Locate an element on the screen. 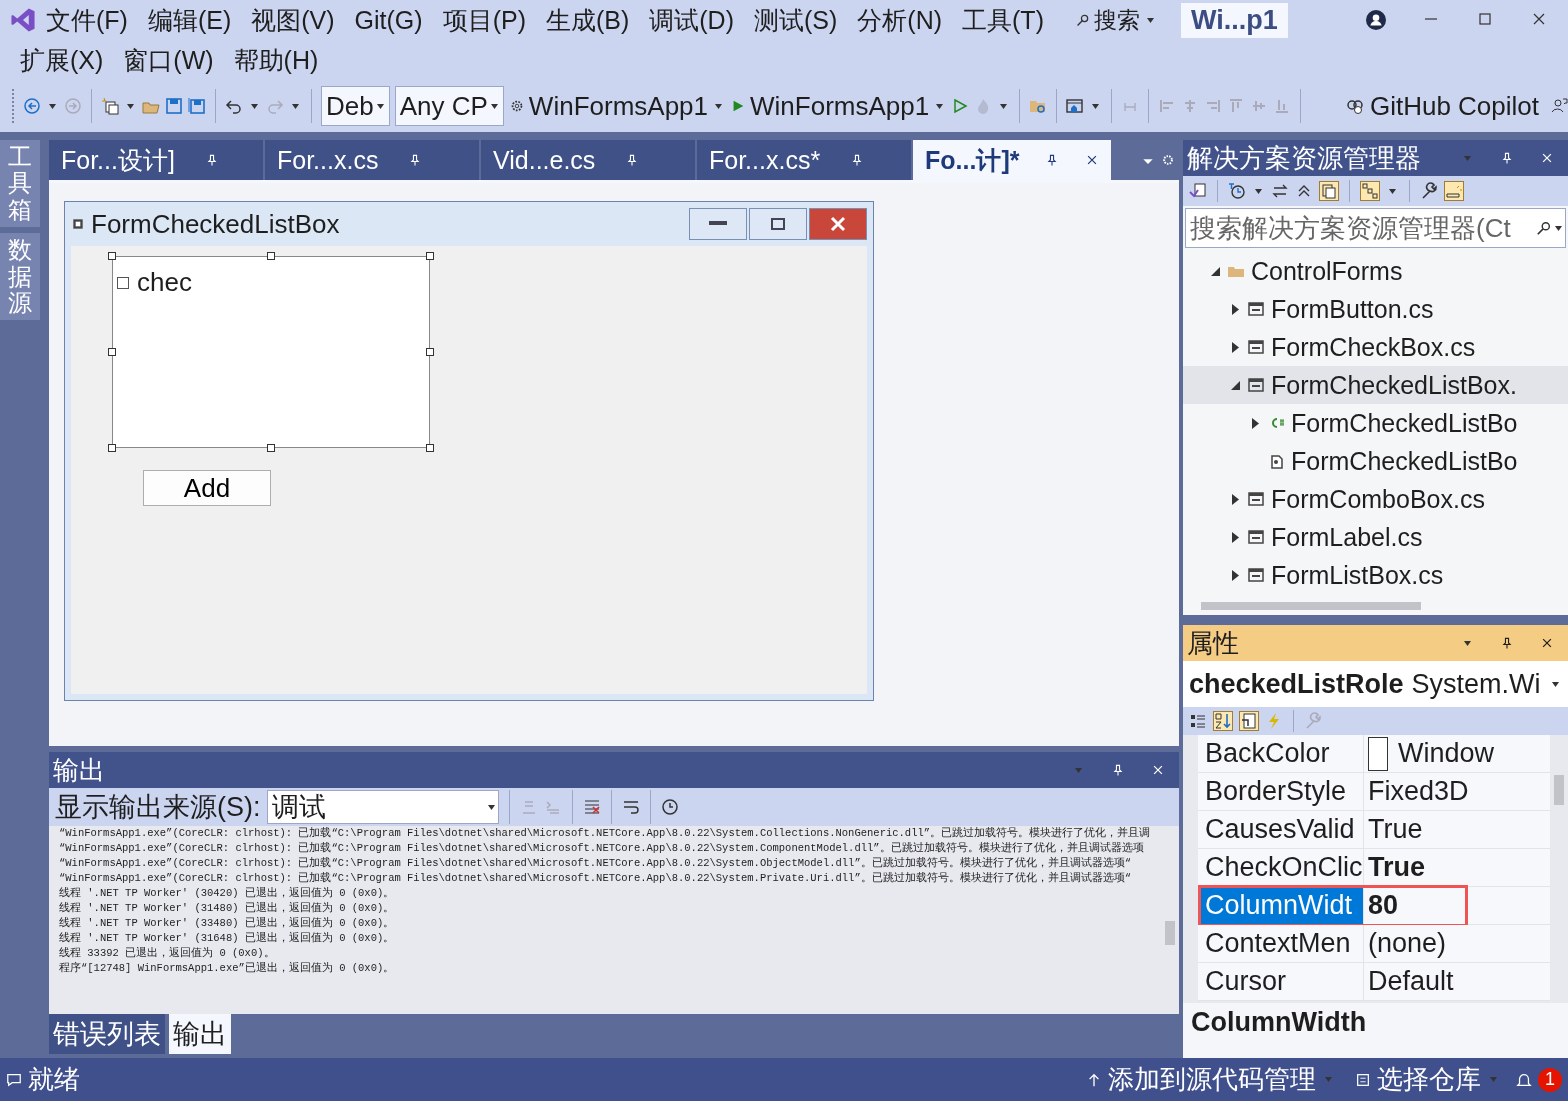  maximize-button is located at coordinates (778, 224).